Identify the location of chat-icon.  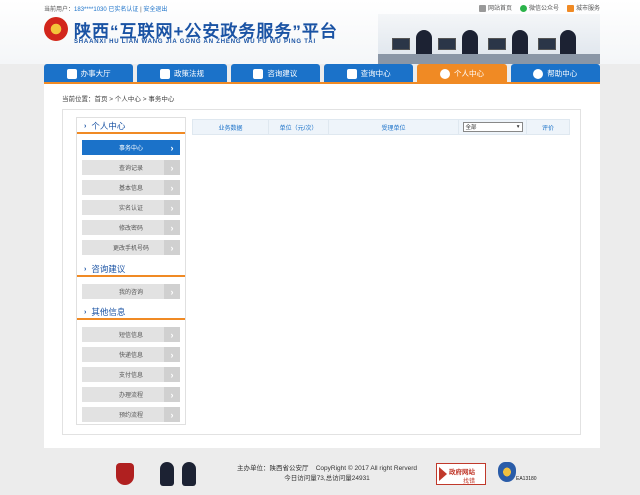
(258, 73).